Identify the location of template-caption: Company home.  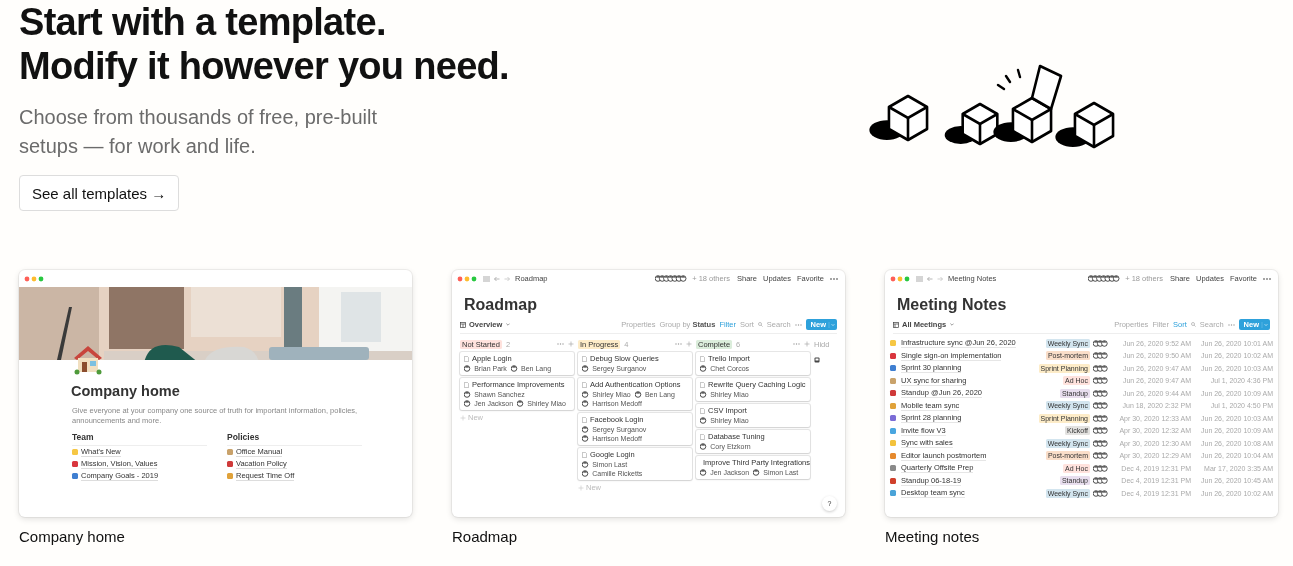
(215, 536).